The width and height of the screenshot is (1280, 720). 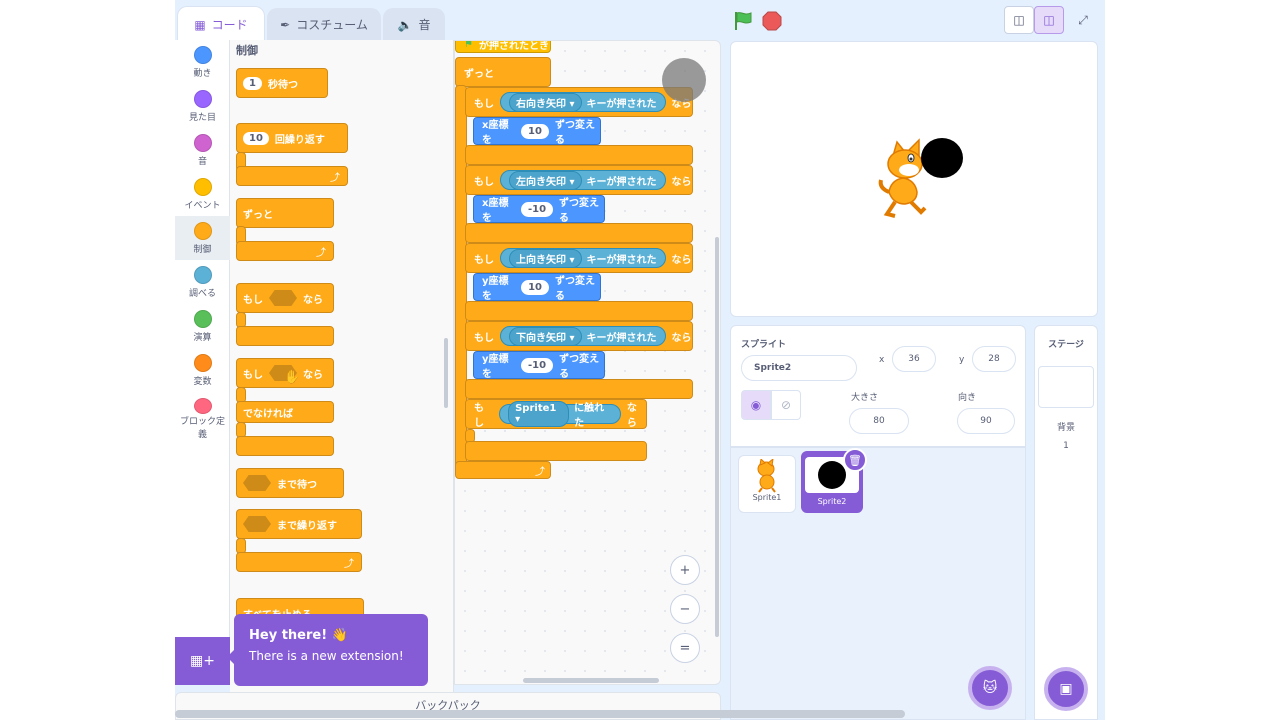 What do you see at coordinates (1066, 522) in the screenshot?
I see `stage-selector: ステージ 背景 1 ▣` at bounding box center [1066, 522].